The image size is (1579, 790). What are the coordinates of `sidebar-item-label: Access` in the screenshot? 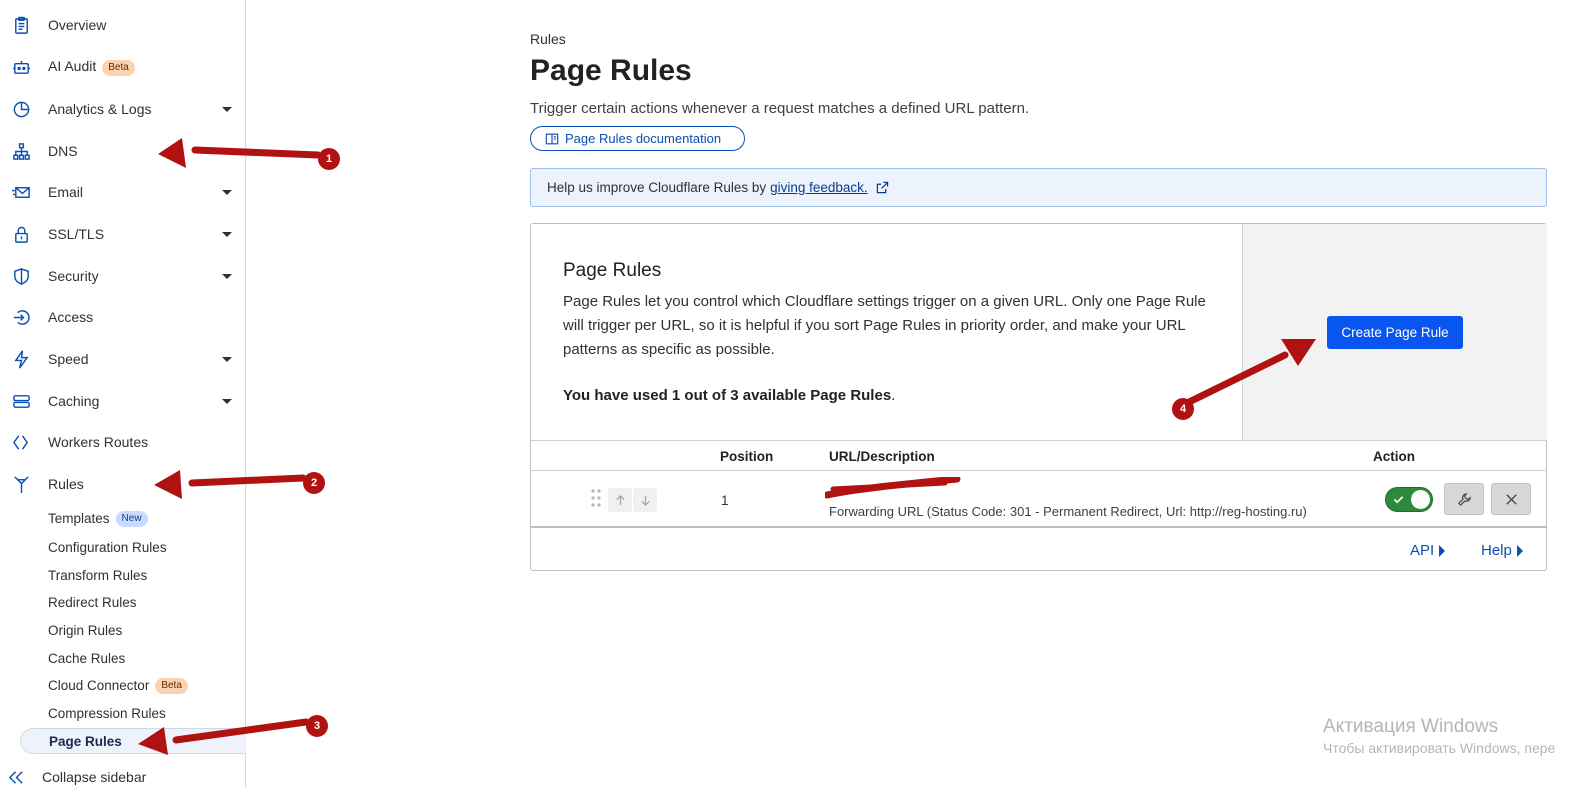 It's located at (71, 317).